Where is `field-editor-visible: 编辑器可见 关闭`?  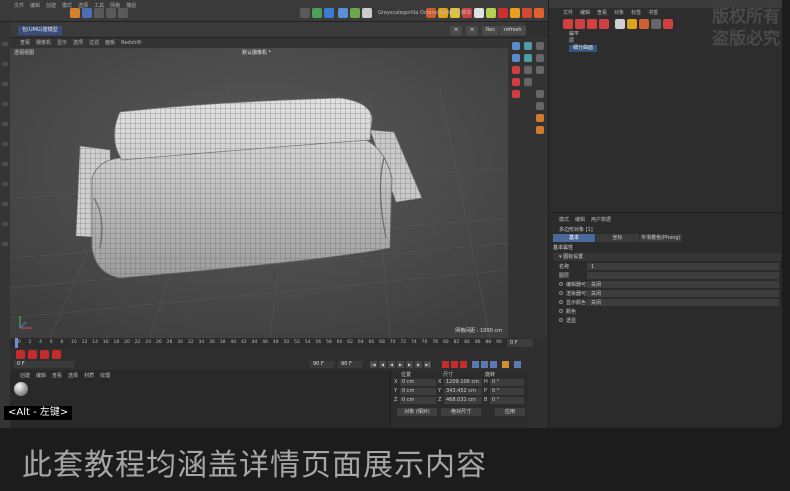
field-editor-visible: 编辑器可见 关闭 is located at coordinates (670, 285).